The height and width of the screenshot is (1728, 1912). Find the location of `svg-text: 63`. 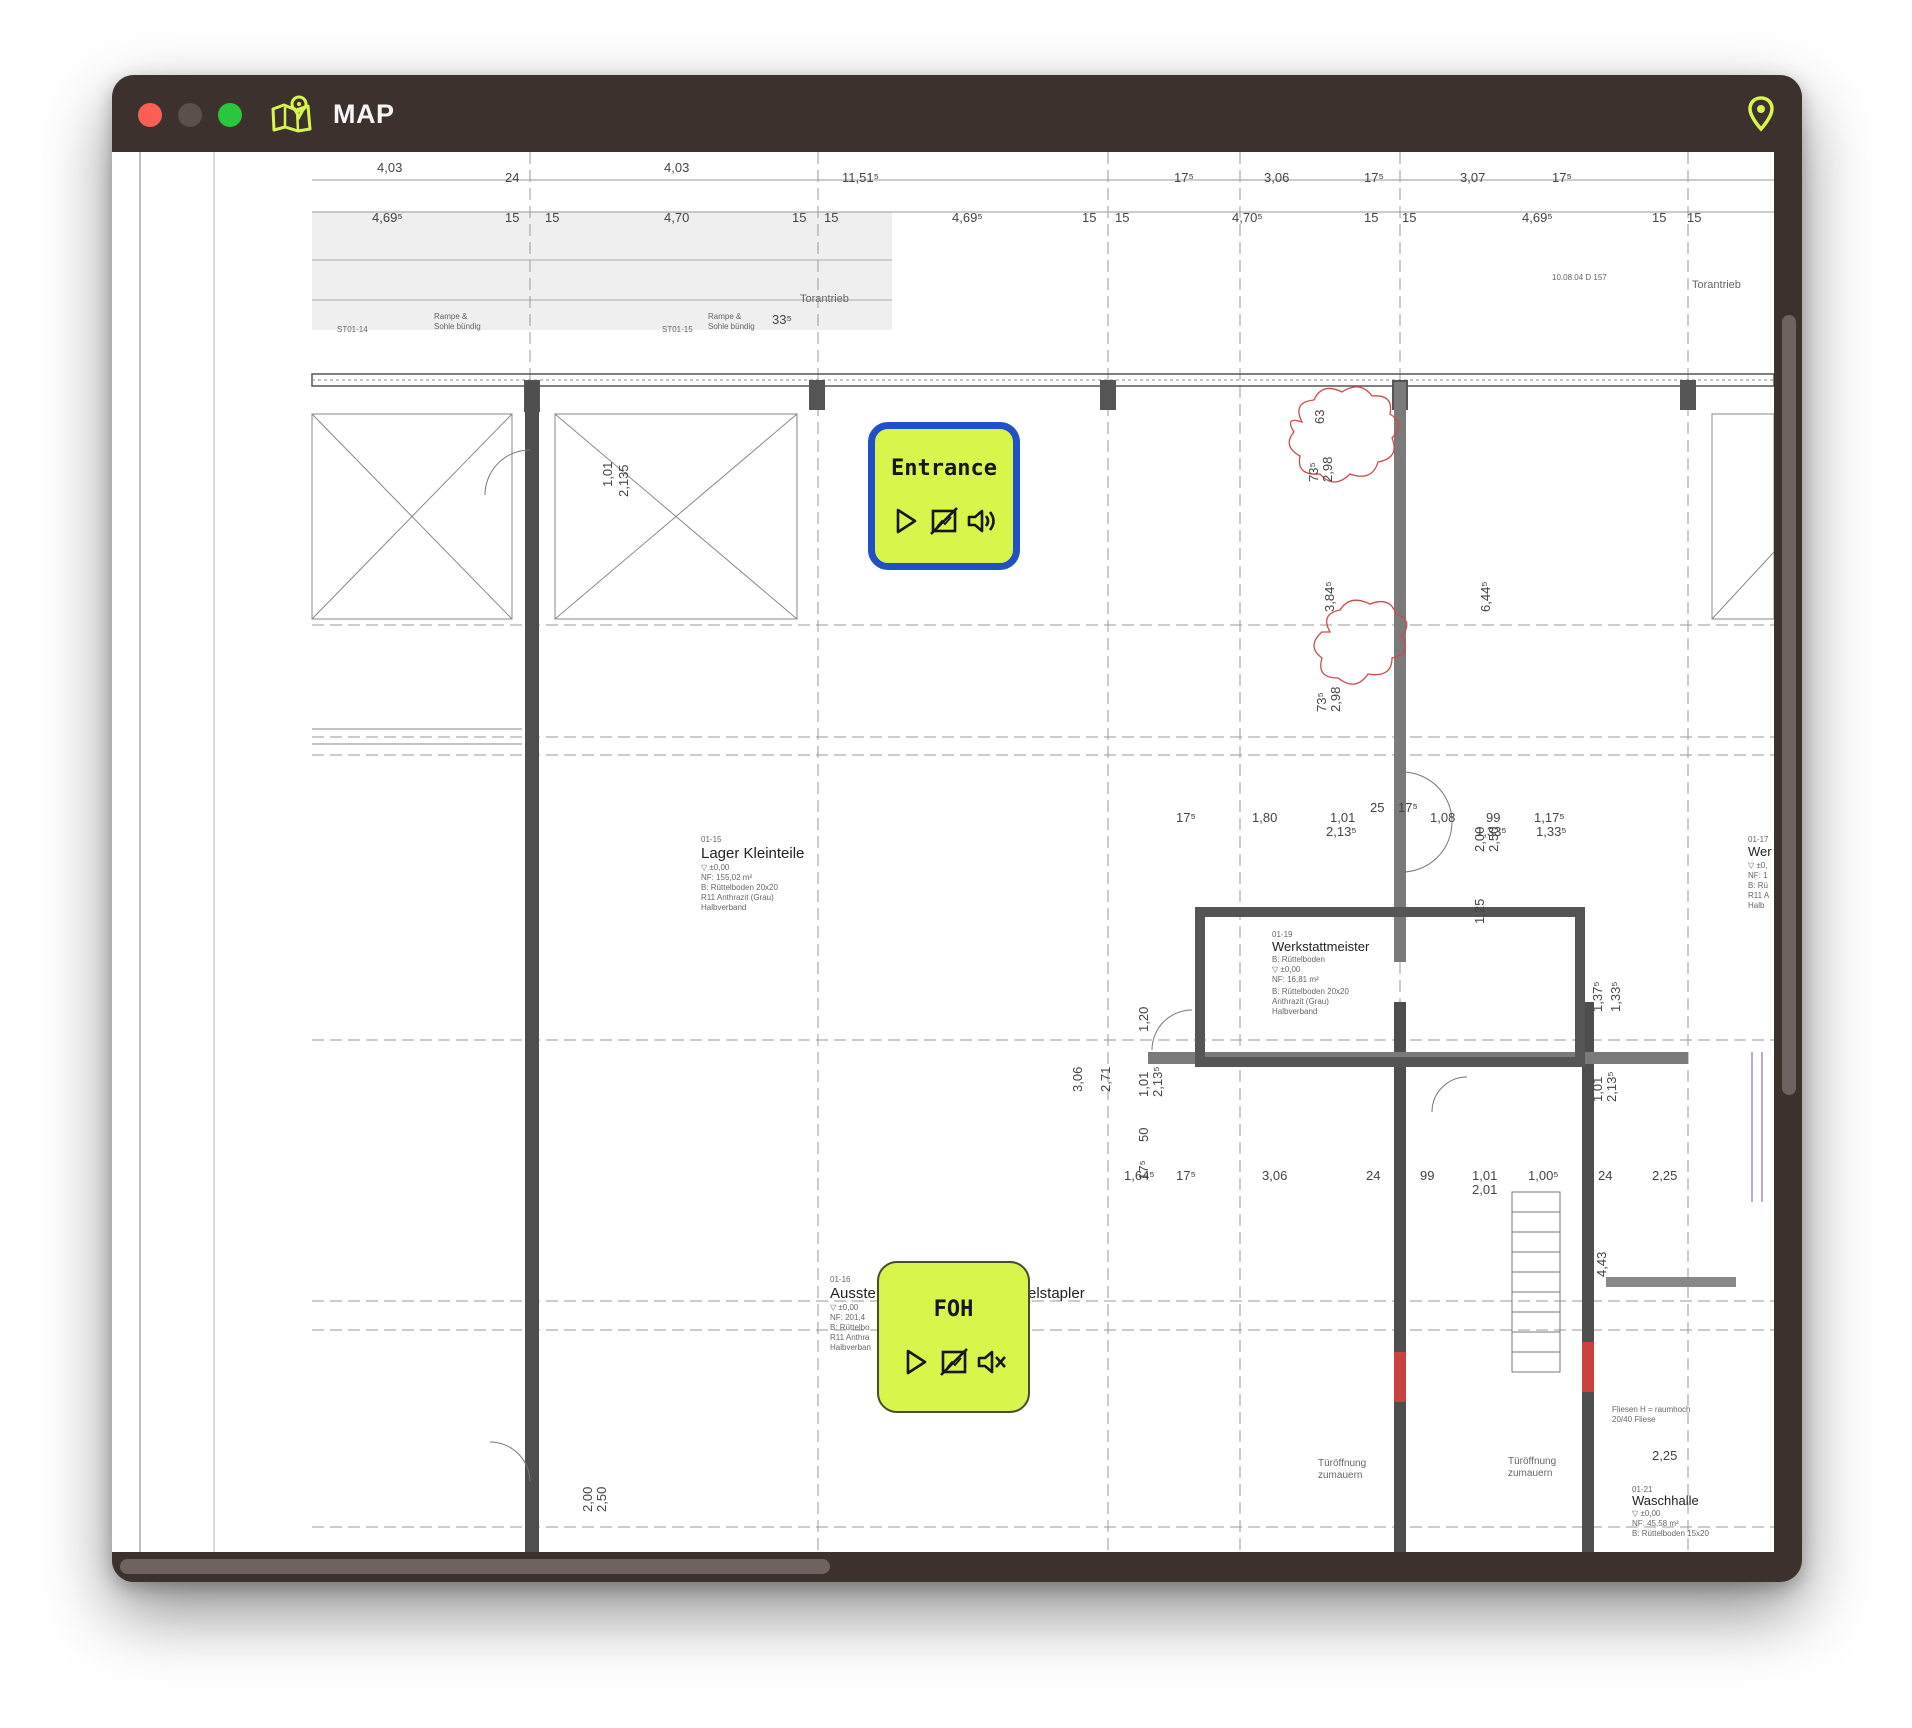

svg-text: 63 is located at coordinates (1319, 417).